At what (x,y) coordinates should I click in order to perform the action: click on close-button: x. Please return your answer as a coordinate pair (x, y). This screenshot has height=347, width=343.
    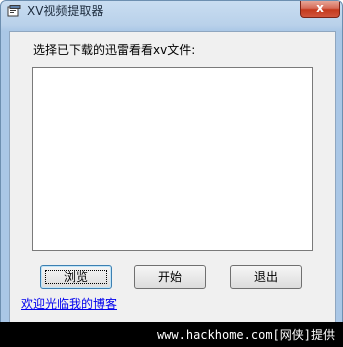
    Looking at the image, I should click on (320, 9).